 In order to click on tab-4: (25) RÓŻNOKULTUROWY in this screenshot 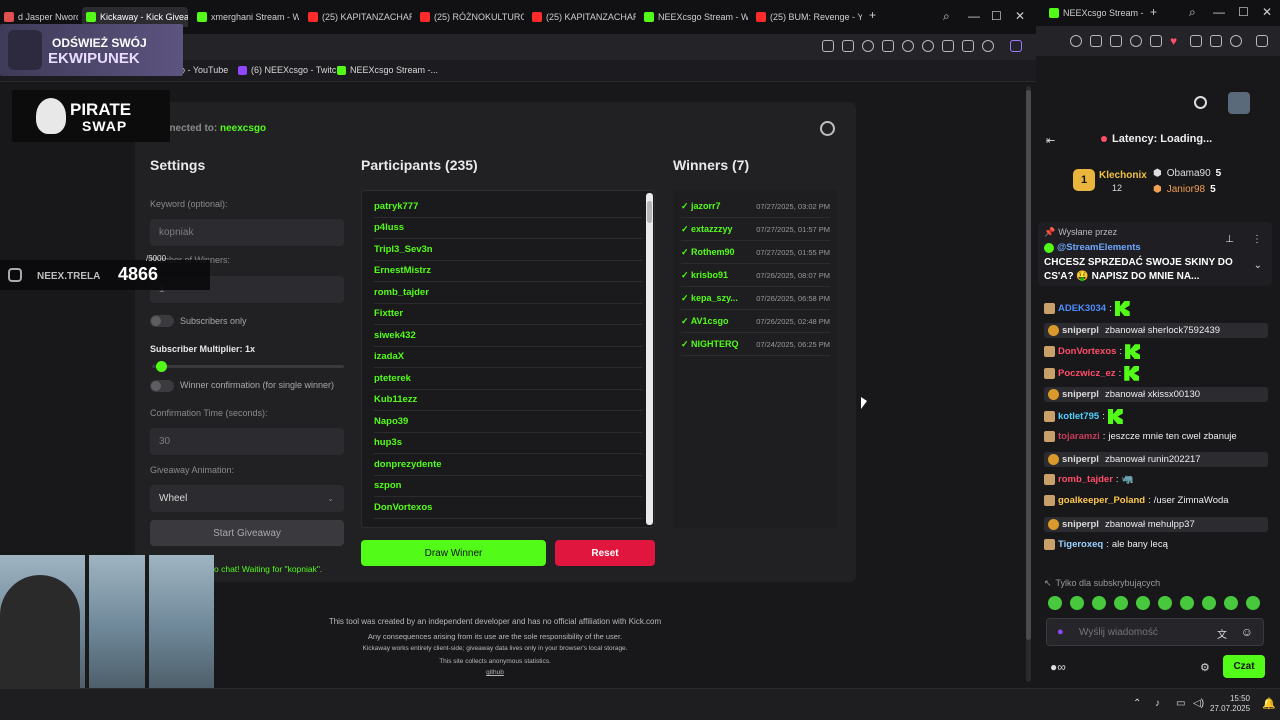, I will do `click(470, 17)`.